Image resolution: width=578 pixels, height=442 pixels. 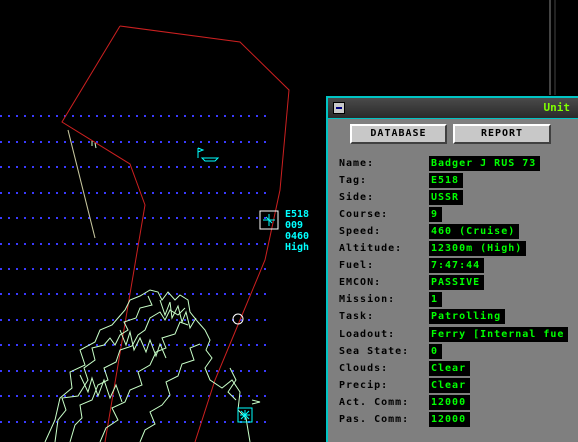 I want to click on unit-field-label: Name:, so click(x=357, y=163).